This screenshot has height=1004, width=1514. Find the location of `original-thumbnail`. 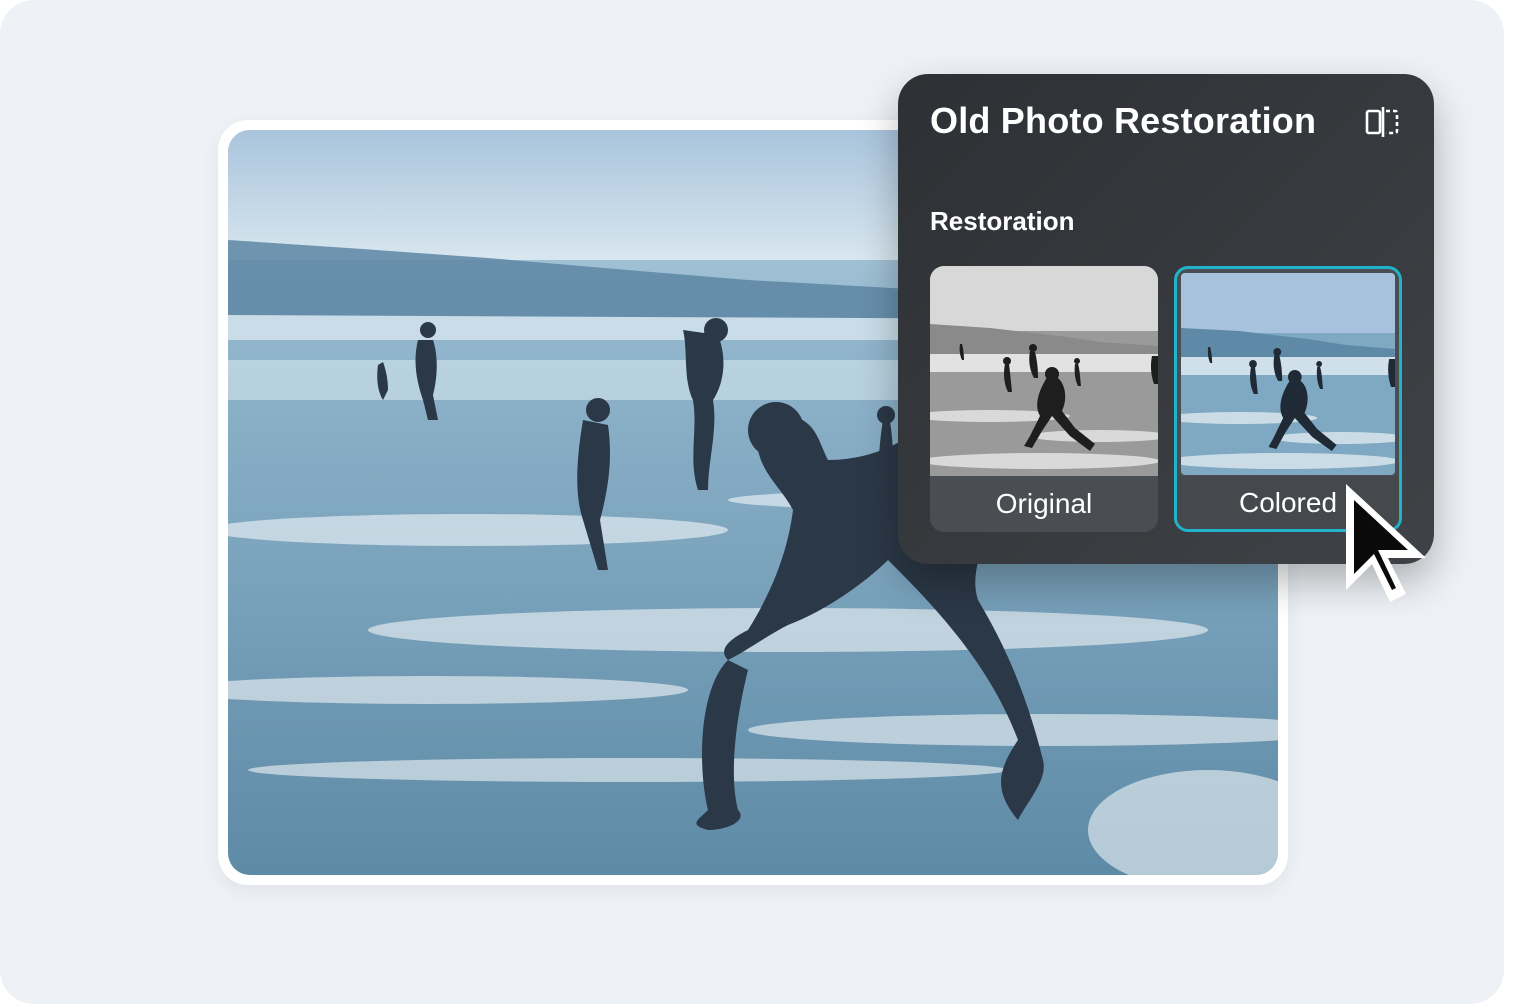

original-thumbnail is located at coordinates (1044, 371).